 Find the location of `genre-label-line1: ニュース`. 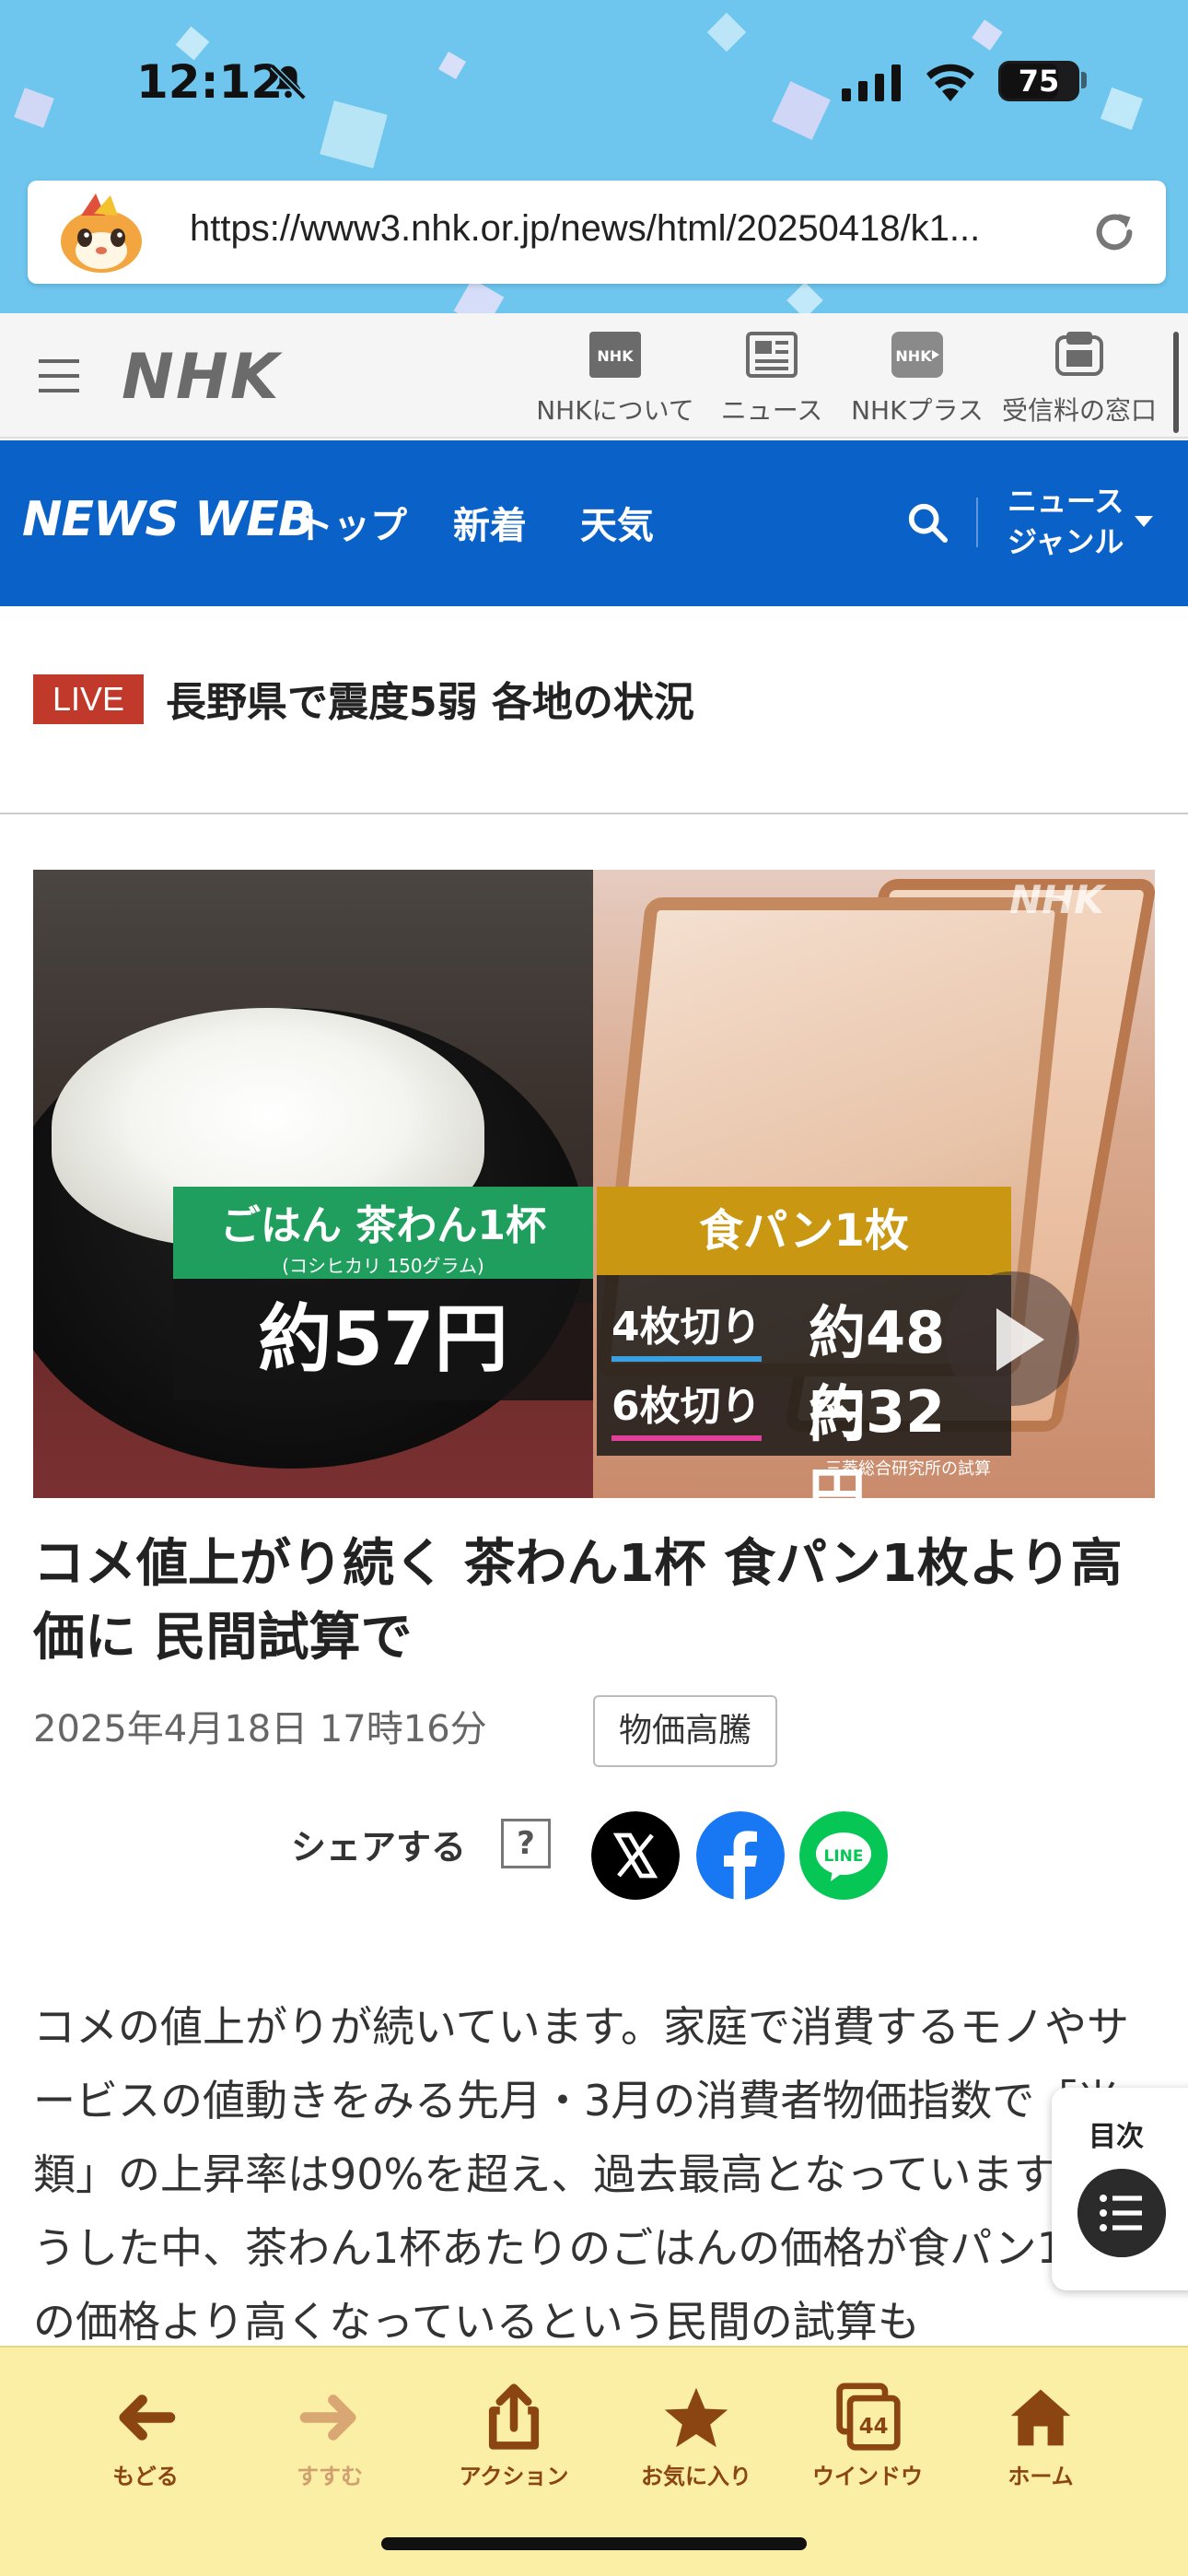

genre-label-line1: ニュース is located at coordinates (1065, 502).